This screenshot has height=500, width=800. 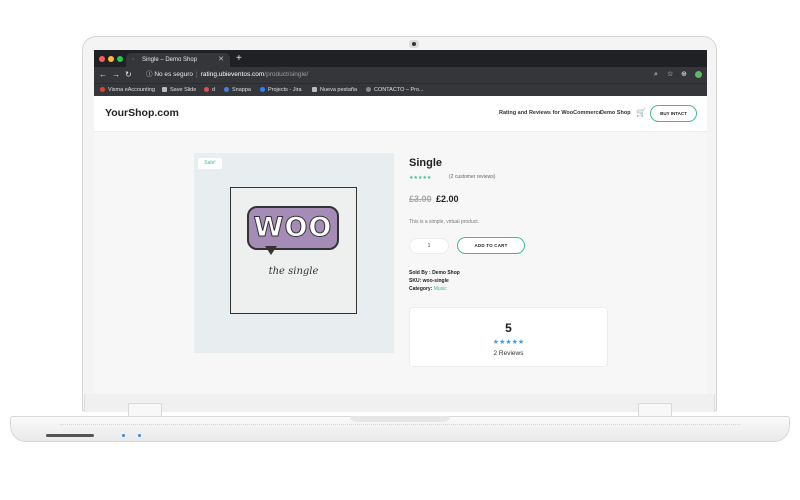 I want to click on profile-avatar, so click(x=698, y=74).